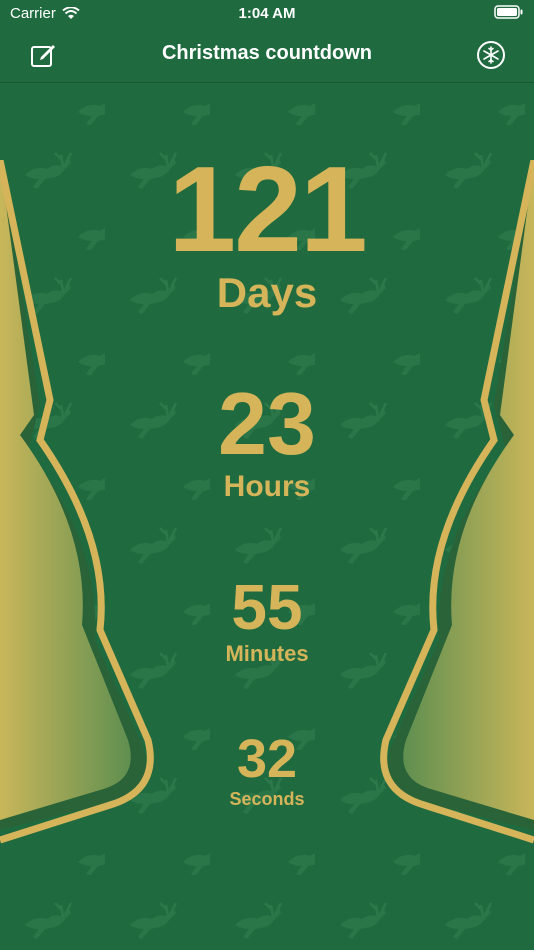 This screenshot has height=950, width=534. Describe the element at coordinates (267, 292) in the screenshot. I see `days-label: Days` at that location.